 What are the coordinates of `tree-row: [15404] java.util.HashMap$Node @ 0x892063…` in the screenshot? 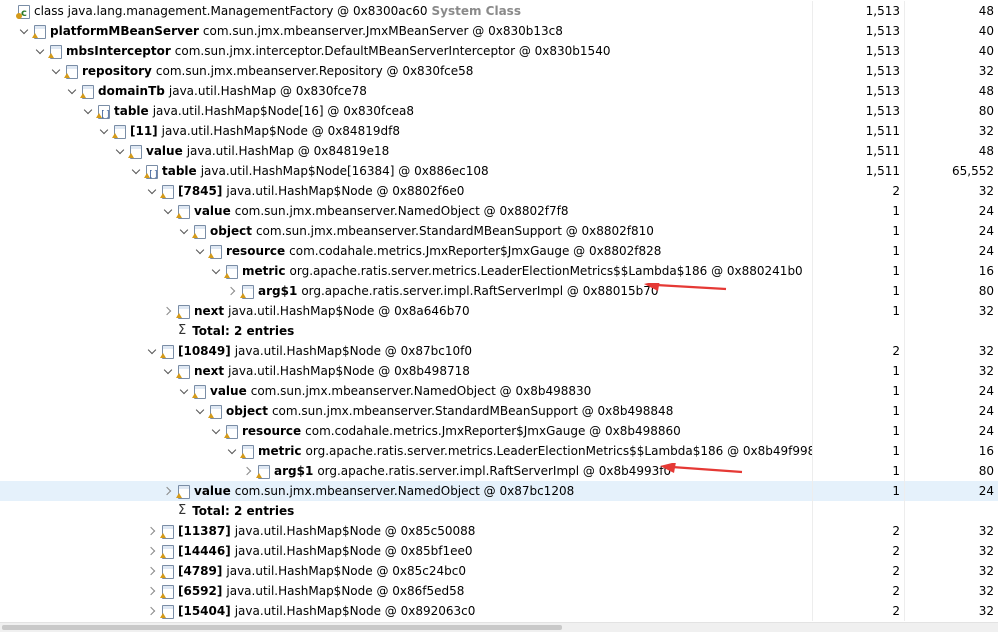 It's located at (499, 611).